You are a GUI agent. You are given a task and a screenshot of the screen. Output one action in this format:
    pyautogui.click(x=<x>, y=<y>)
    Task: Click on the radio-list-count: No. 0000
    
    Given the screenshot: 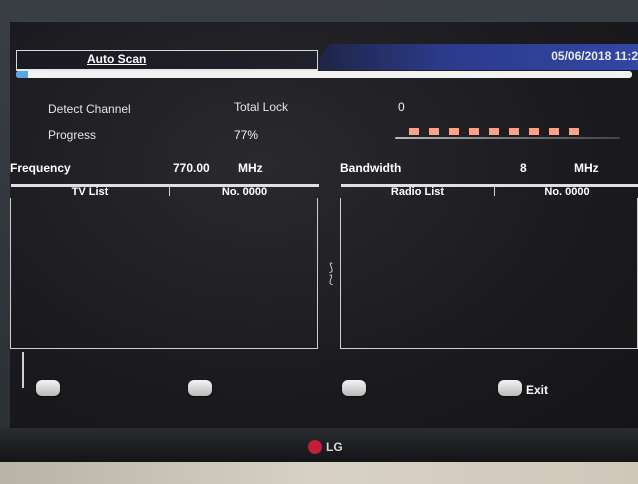 What is the action you would take?
    pyautogui.click(x=566, y=191)
    